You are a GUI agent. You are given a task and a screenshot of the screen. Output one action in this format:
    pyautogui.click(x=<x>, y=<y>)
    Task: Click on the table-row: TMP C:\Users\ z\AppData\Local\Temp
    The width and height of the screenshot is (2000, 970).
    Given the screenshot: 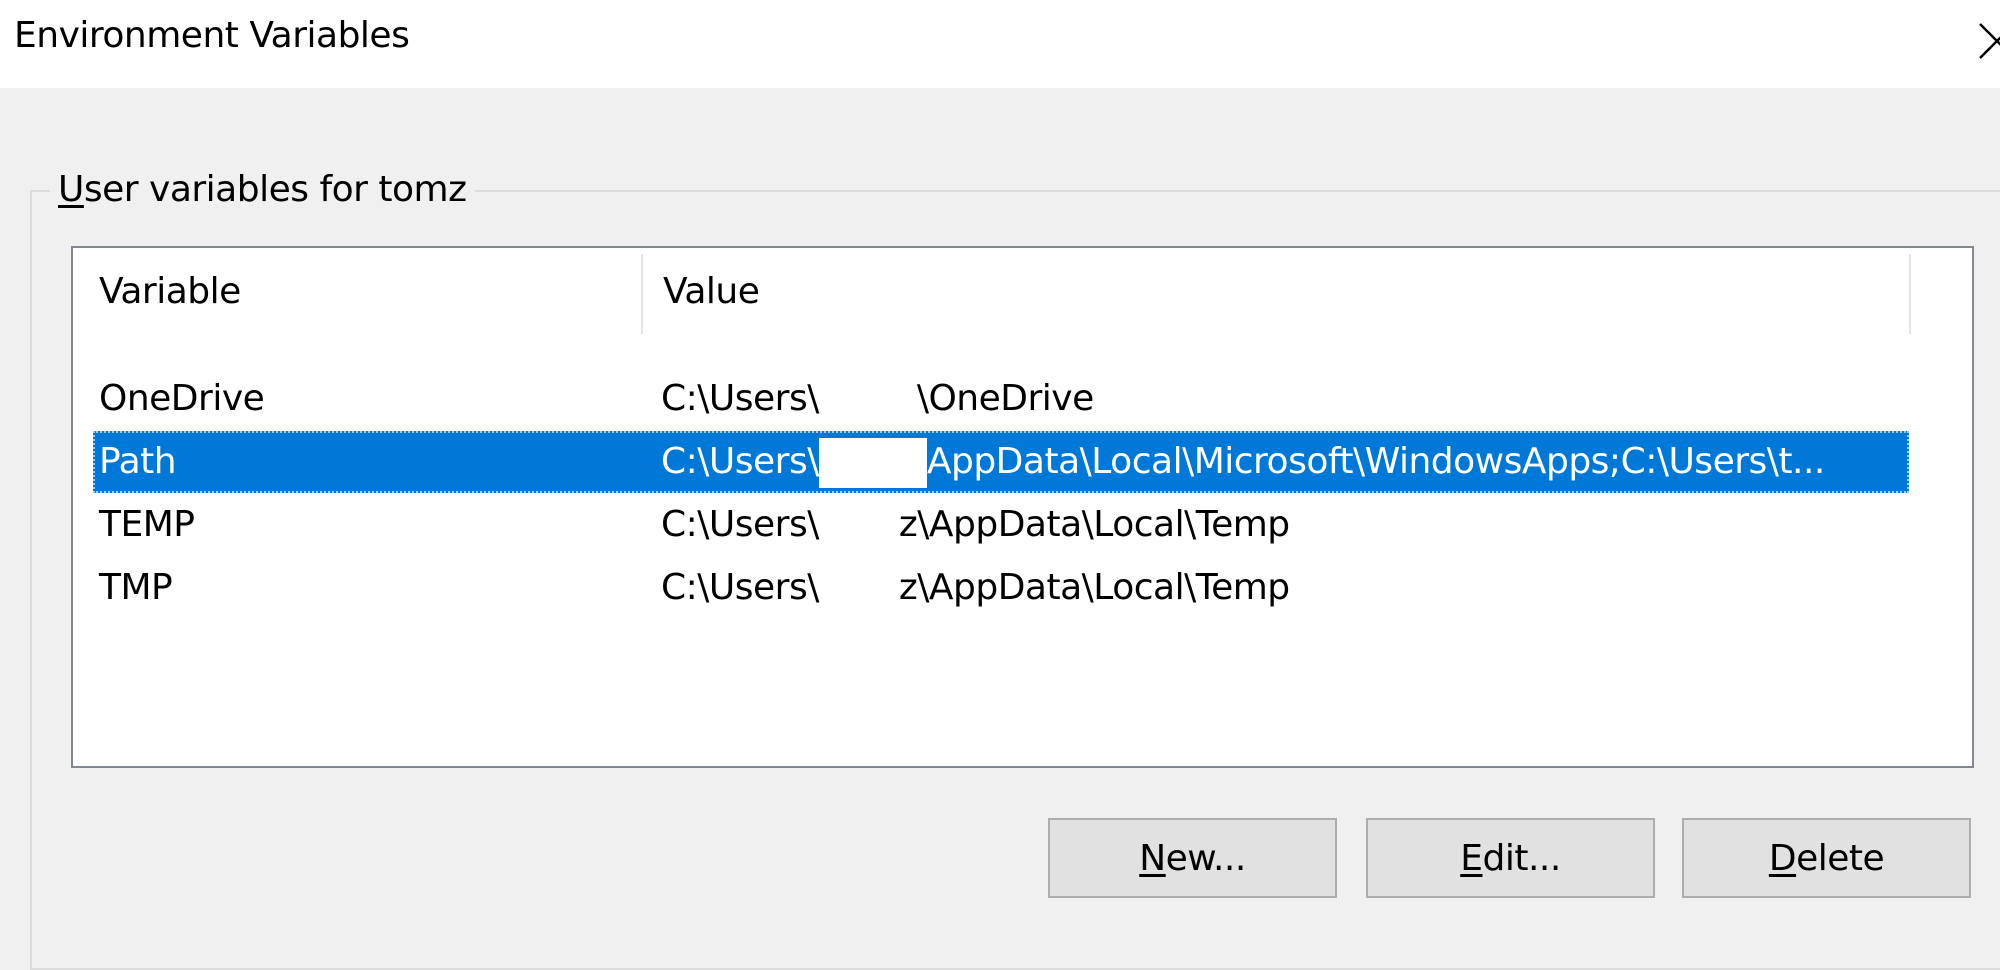 What is the action you would take?
    pyautogui.click(x=1001, y=588)
    